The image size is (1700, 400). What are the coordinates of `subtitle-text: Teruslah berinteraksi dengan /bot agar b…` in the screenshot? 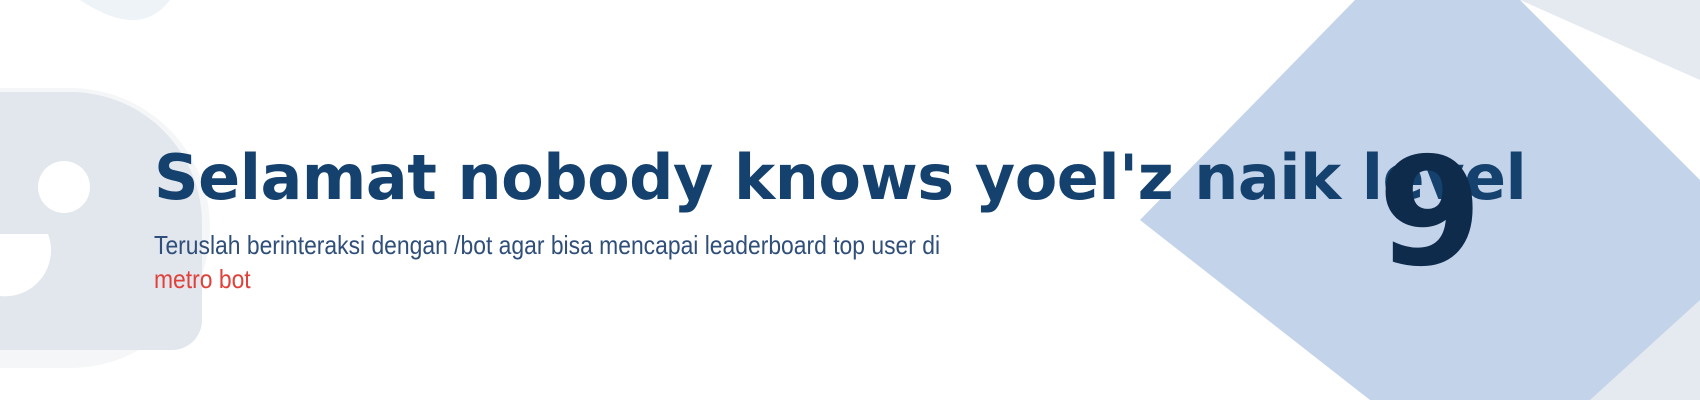 It's located at (547, 245).